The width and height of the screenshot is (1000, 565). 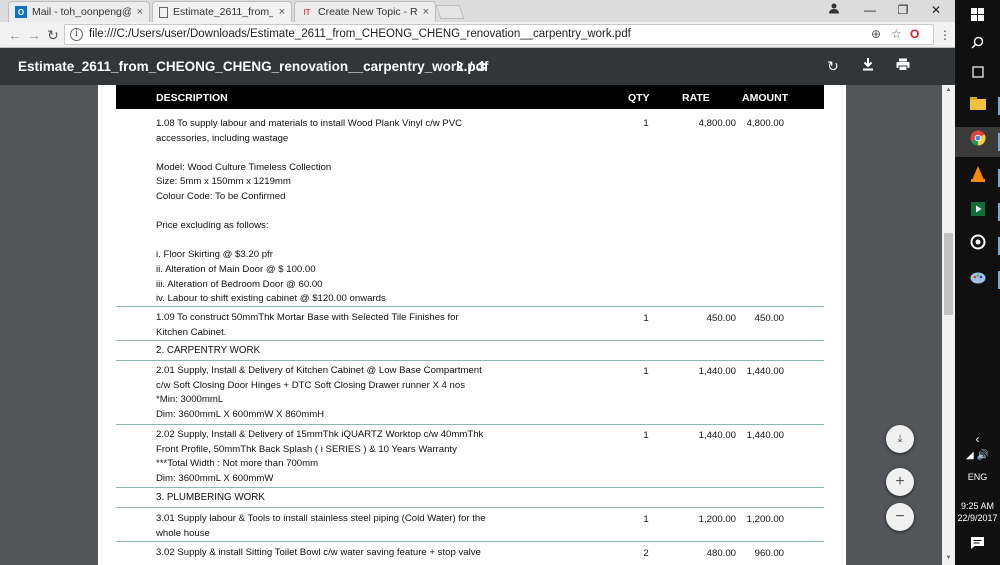 I want to click on row-amount: 450.00, so click(x=769, y=318).